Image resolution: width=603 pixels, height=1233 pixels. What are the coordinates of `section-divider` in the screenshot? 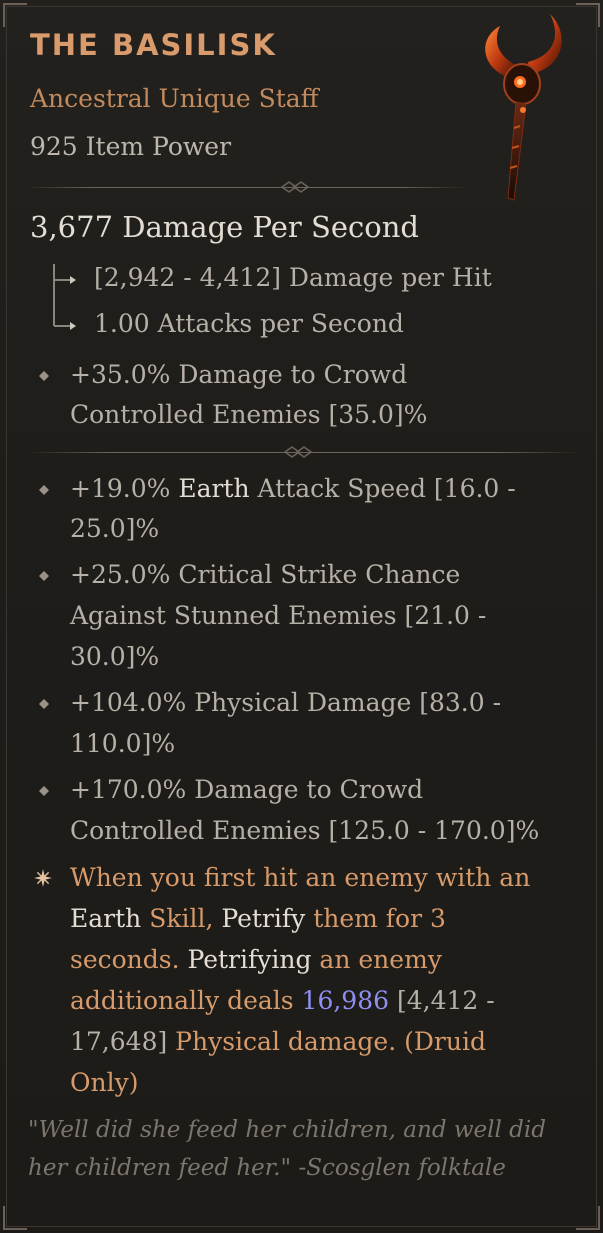 It's located at (246, 187).